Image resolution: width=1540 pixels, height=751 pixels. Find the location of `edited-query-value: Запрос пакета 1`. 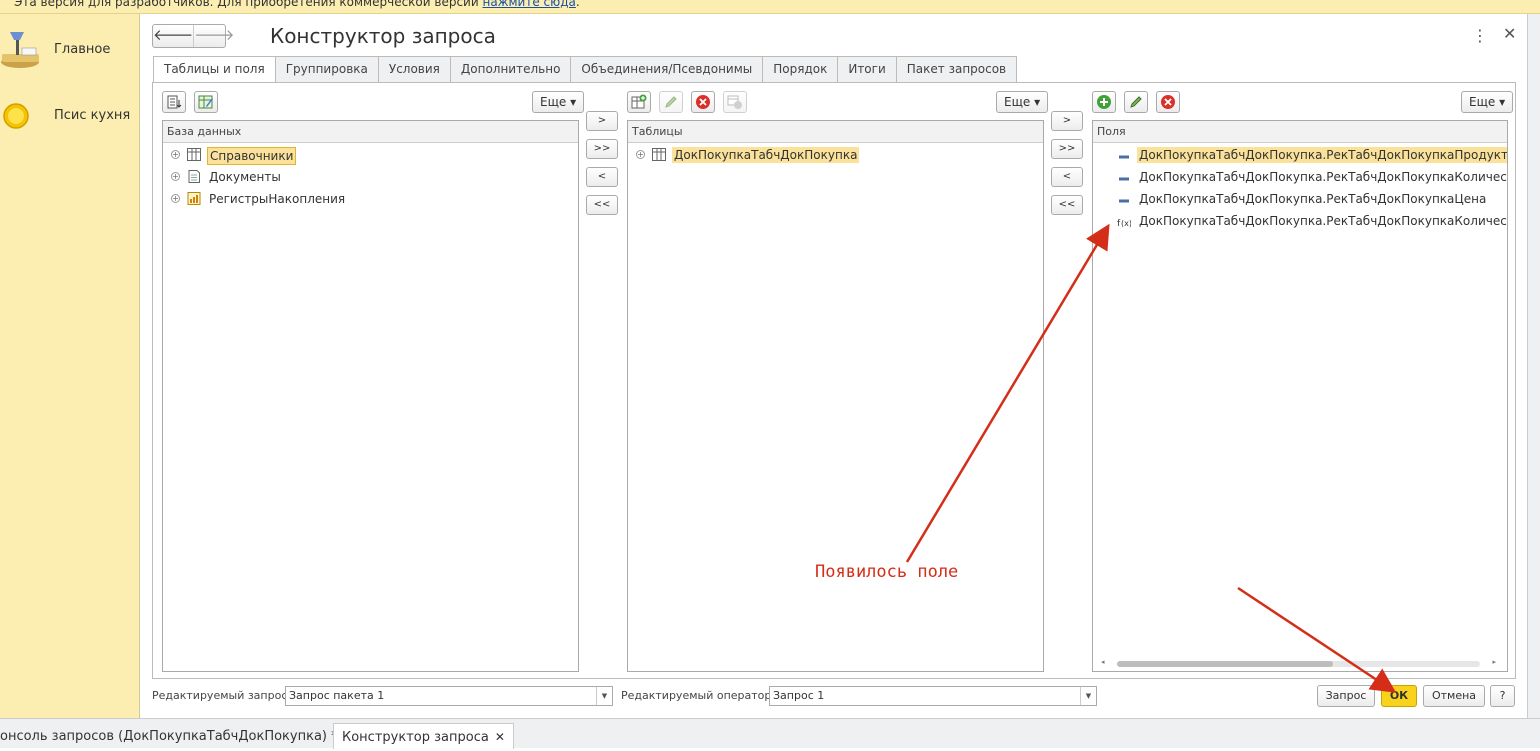

edited-query-value: Запрос пакета 1 is located at coordinates (337, 695).